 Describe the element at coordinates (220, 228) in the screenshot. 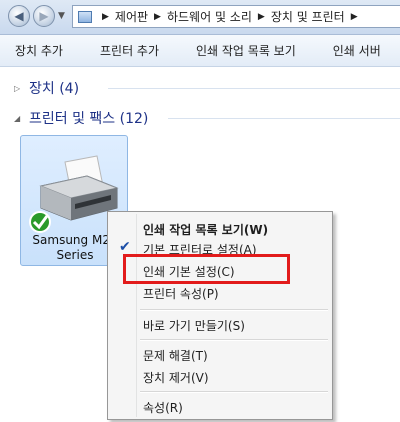

I see `menu-item-see-print-queue: 인쇄 작업 목록 보기(W)` at that location.